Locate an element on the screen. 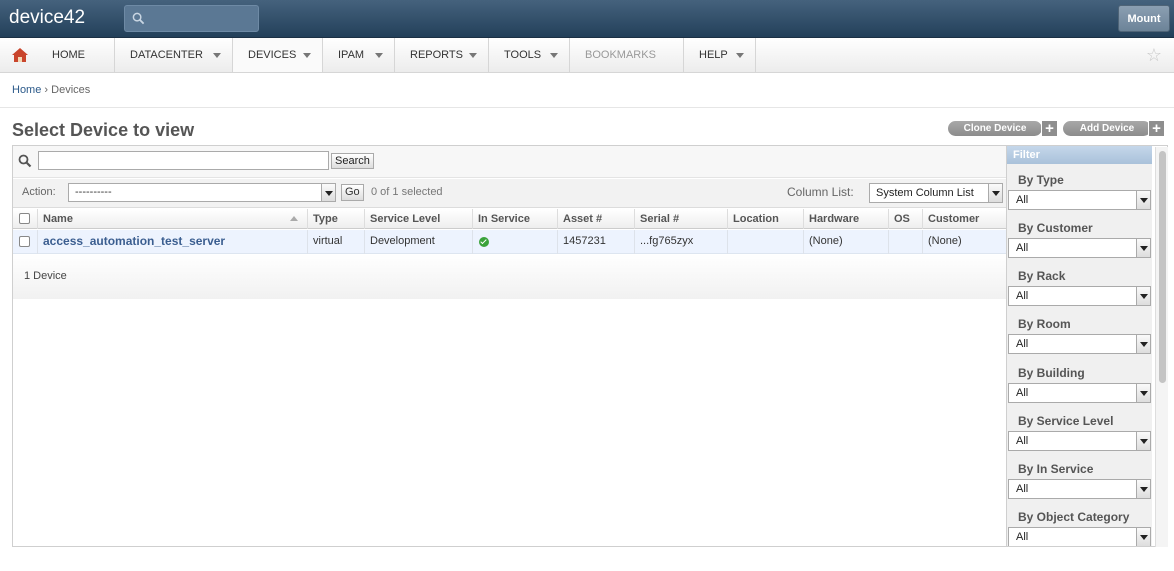 The height and width of the screenshot is (571, 1174). filter-label-type: By Type is located at coordinates (1041, 180).